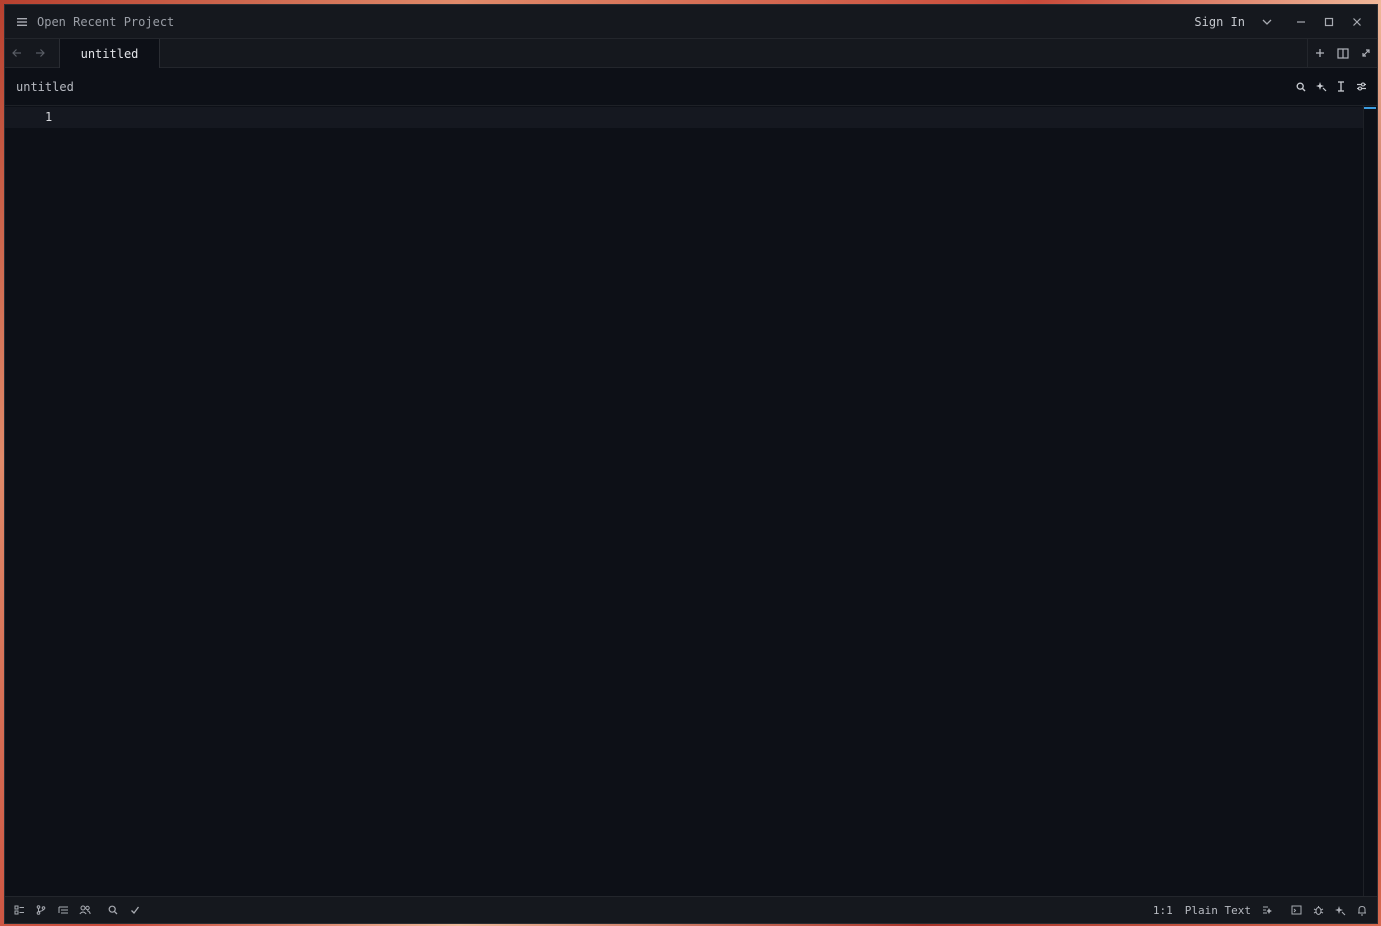 The image size is (1381, 926). I want to click on debug-icon, so click(1318, 910).